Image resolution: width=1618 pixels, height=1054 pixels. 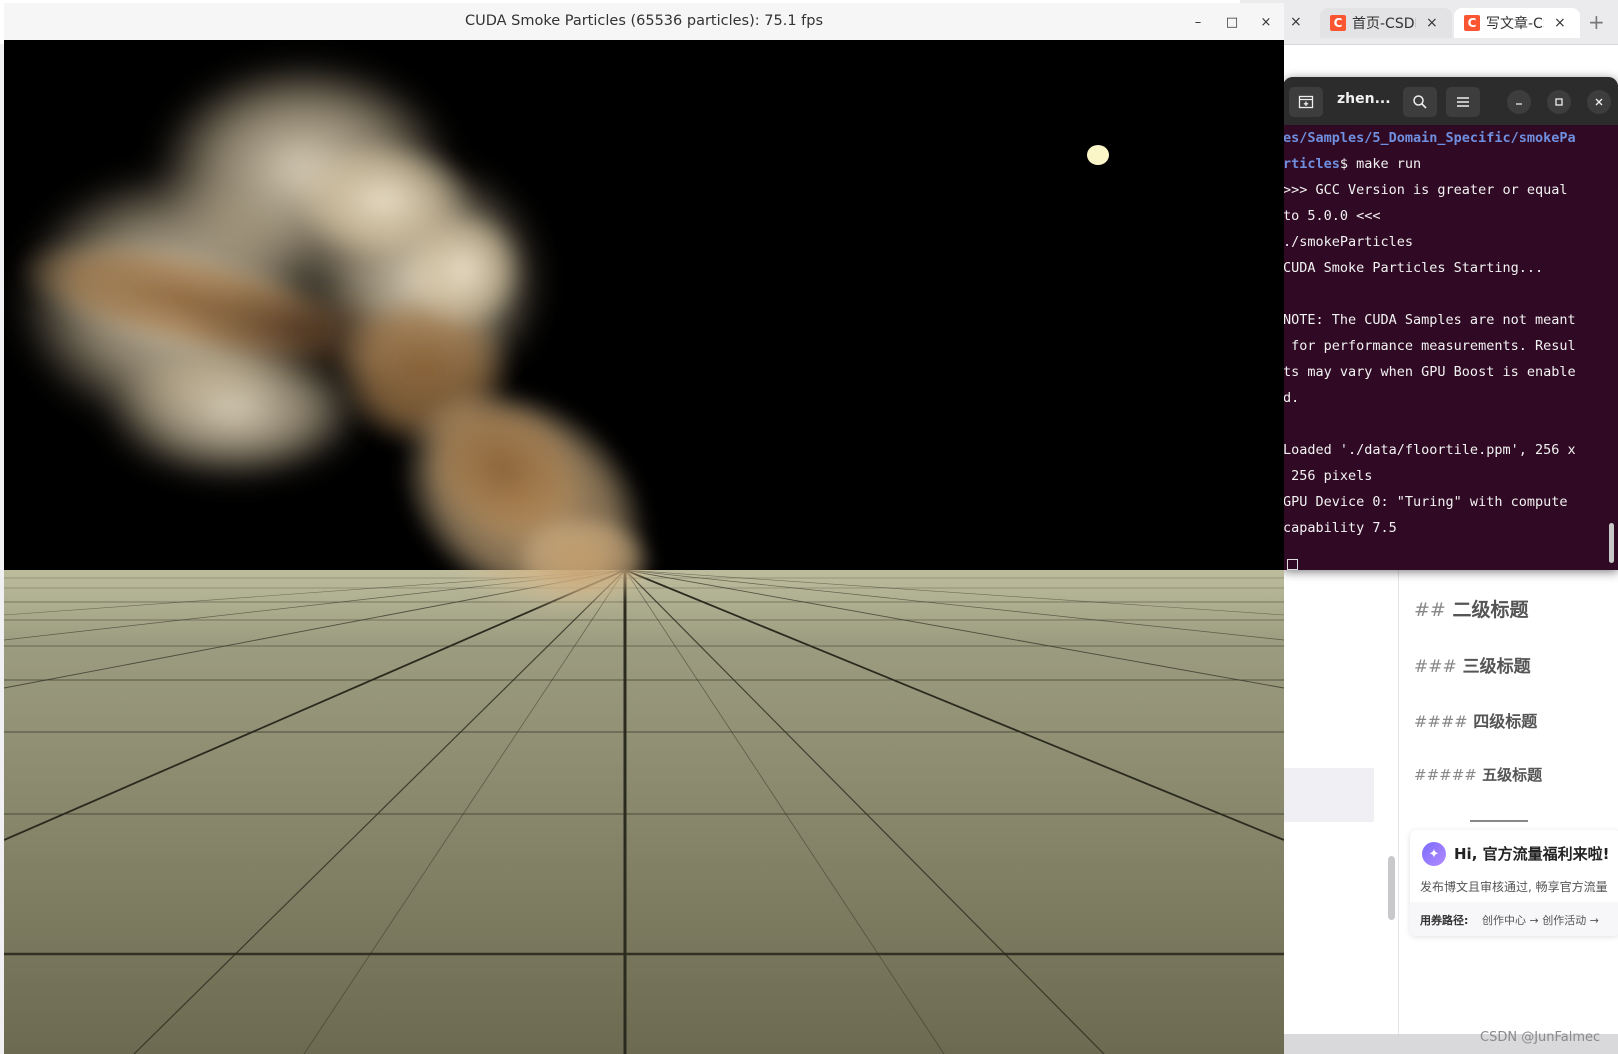 I want to click on outline-heading-3: ### 三级标题, so click(x=1472, y=664).